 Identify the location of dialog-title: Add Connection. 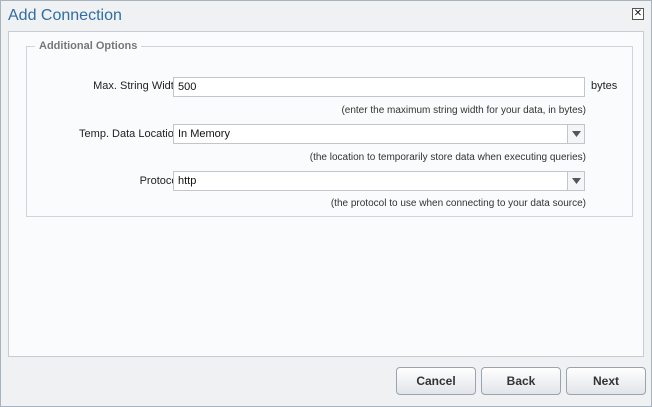
(65, 15).